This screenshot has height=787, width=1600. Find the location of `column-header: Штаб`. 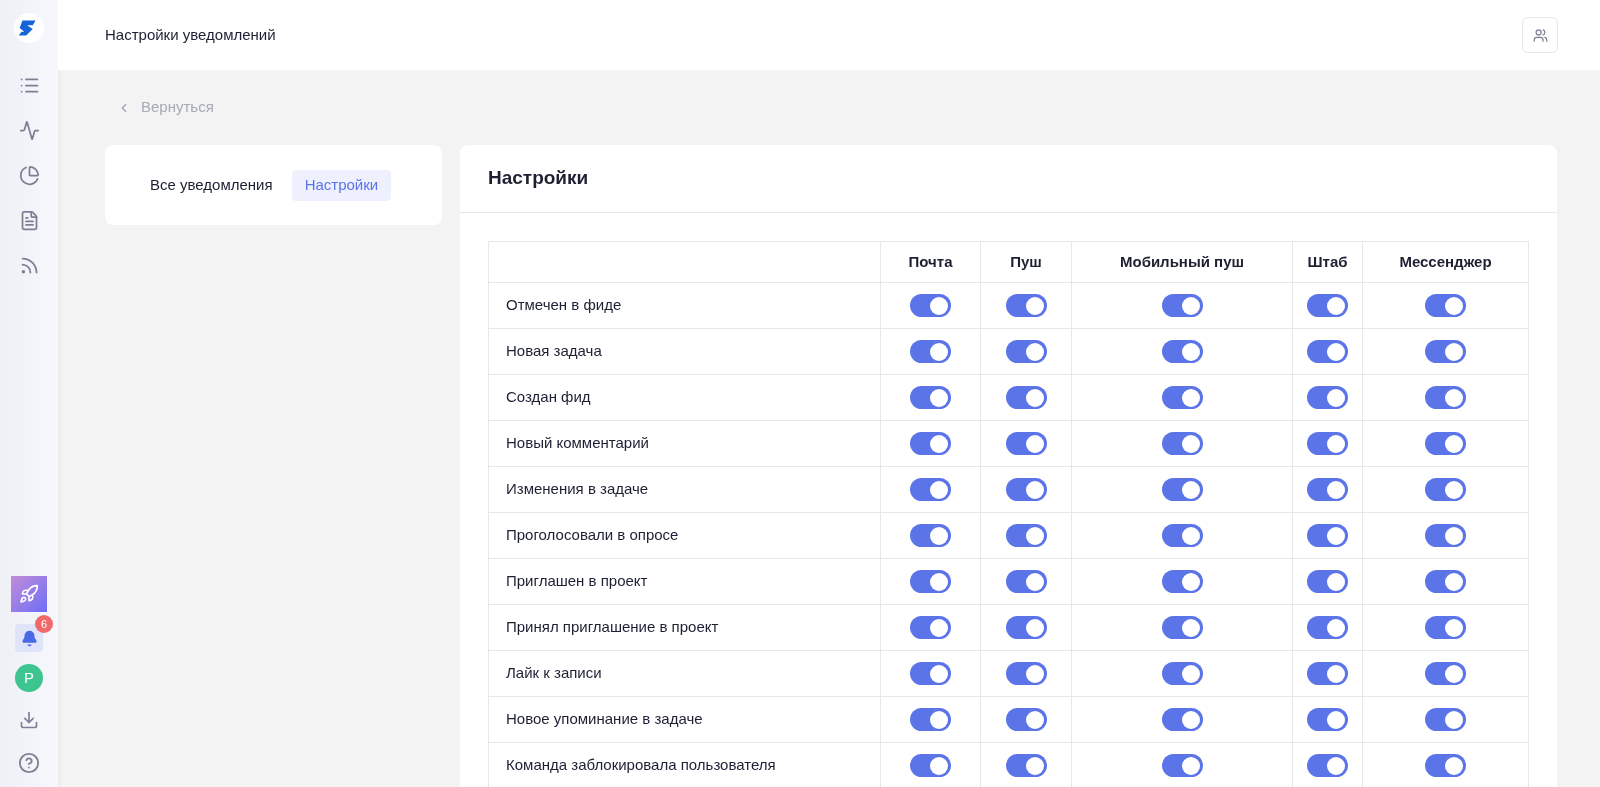

column-header: Штаб is located at coordinates (1327, 262).